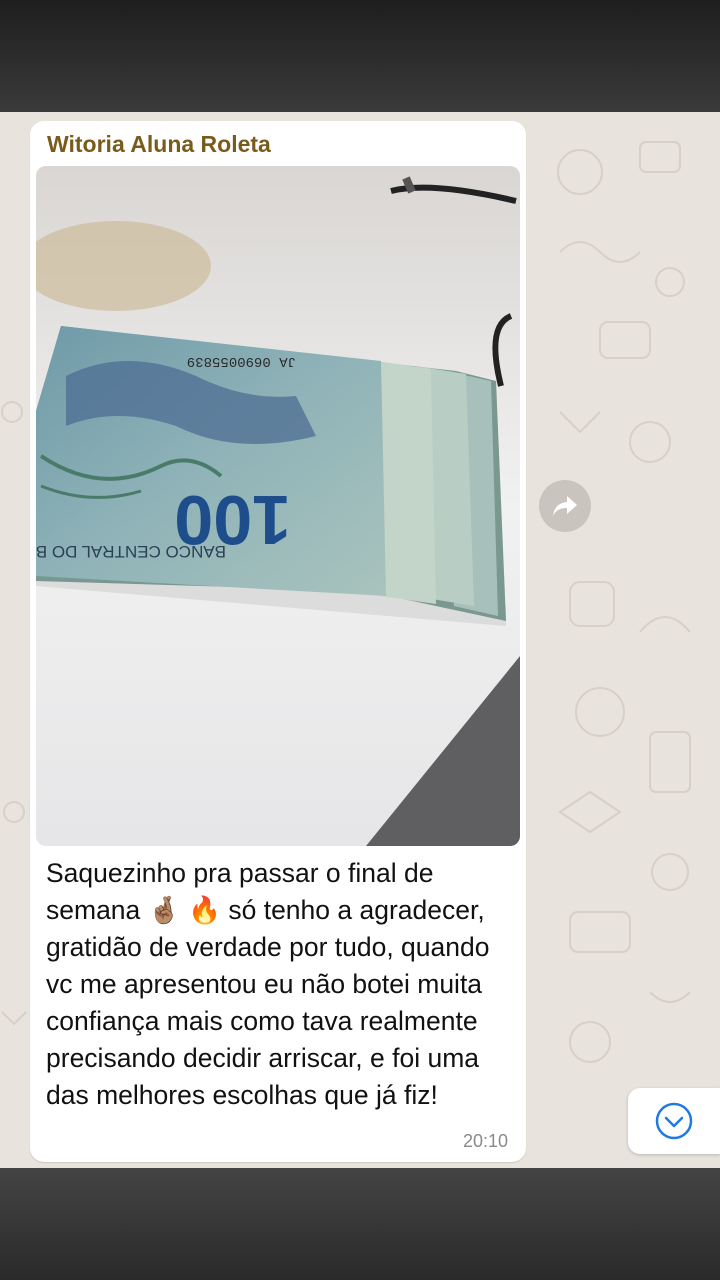 The width and height of the screenshot is (720, 1280). I want to click on banknote-issuer: BANCO CENTRAL DO BRASIL, so click(131, 551).